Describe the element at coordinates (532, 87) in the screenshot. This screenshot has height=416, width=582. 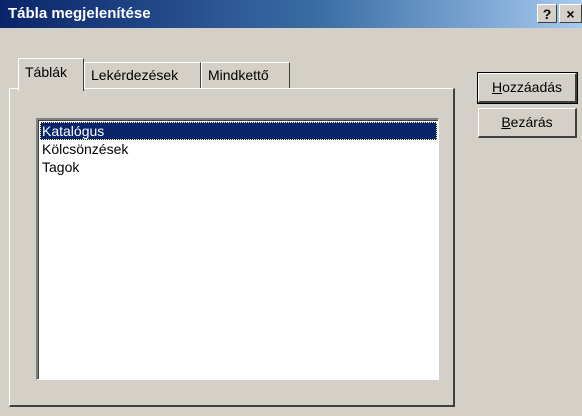
I see `add-button-label: ozzáadás` at that location.